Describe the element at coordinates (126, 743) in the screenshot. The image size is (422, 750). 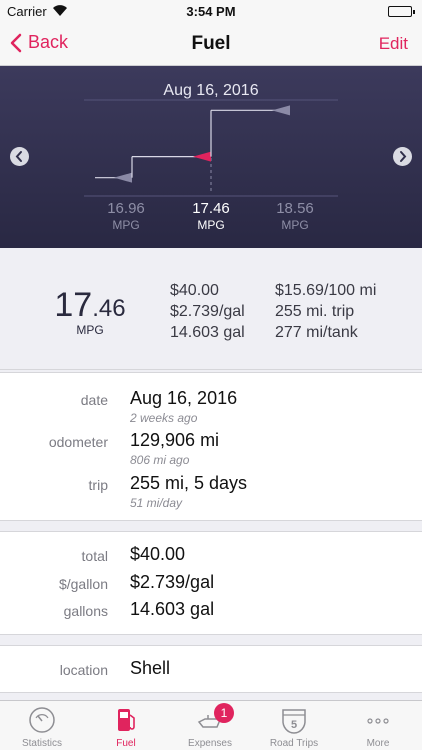
I see `tab-label: Fuel` at that location.